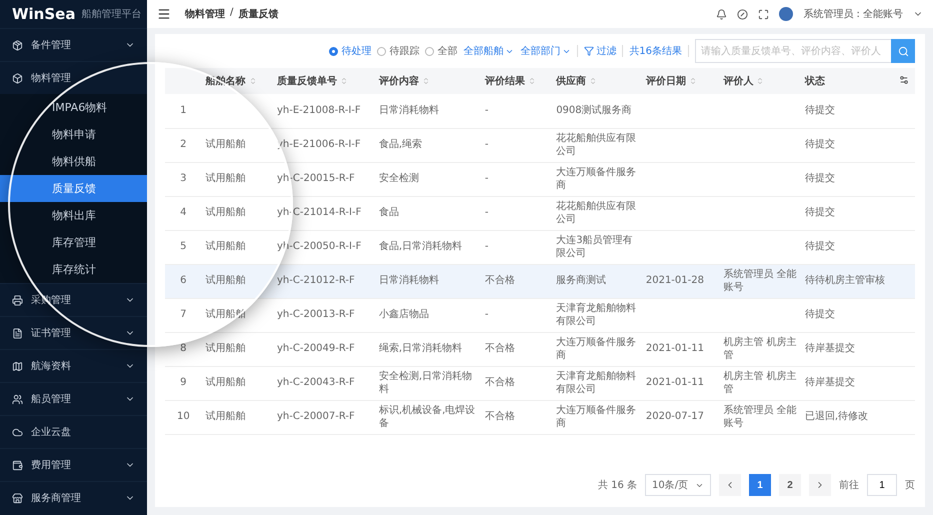 Image resolution: width=933 pixels, height=515 pixels. Describe the element at coordinates (790, 485) in the screenshot. I see `page-button: 2` at that location.